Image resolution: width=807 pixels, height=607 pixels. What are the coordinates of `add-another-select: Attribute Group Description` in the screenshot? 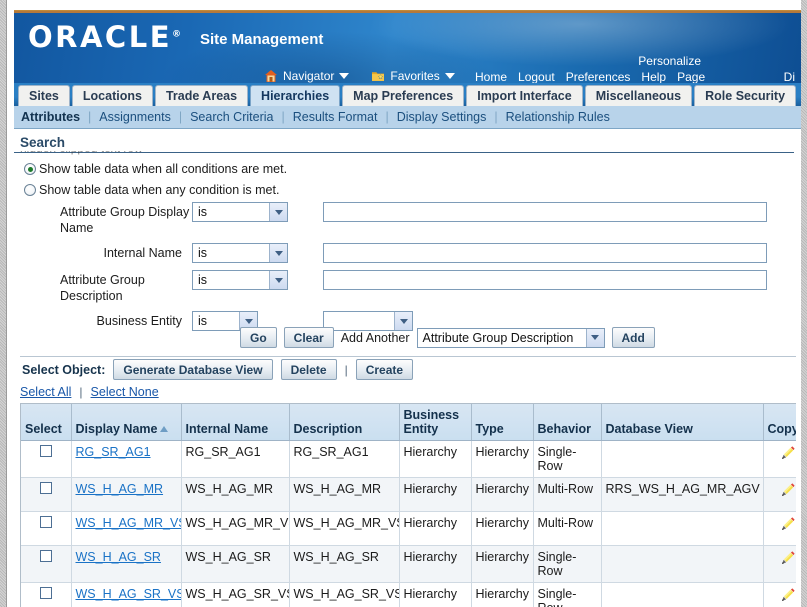 It's located at (510, 337).